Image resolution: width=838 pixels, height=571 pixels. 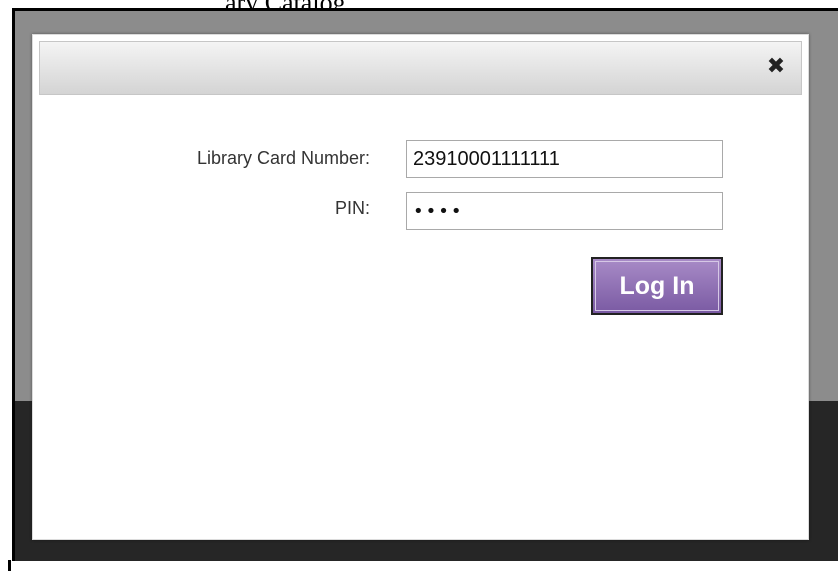 I want to click on page-edge-line, so click(x=9, y=565).